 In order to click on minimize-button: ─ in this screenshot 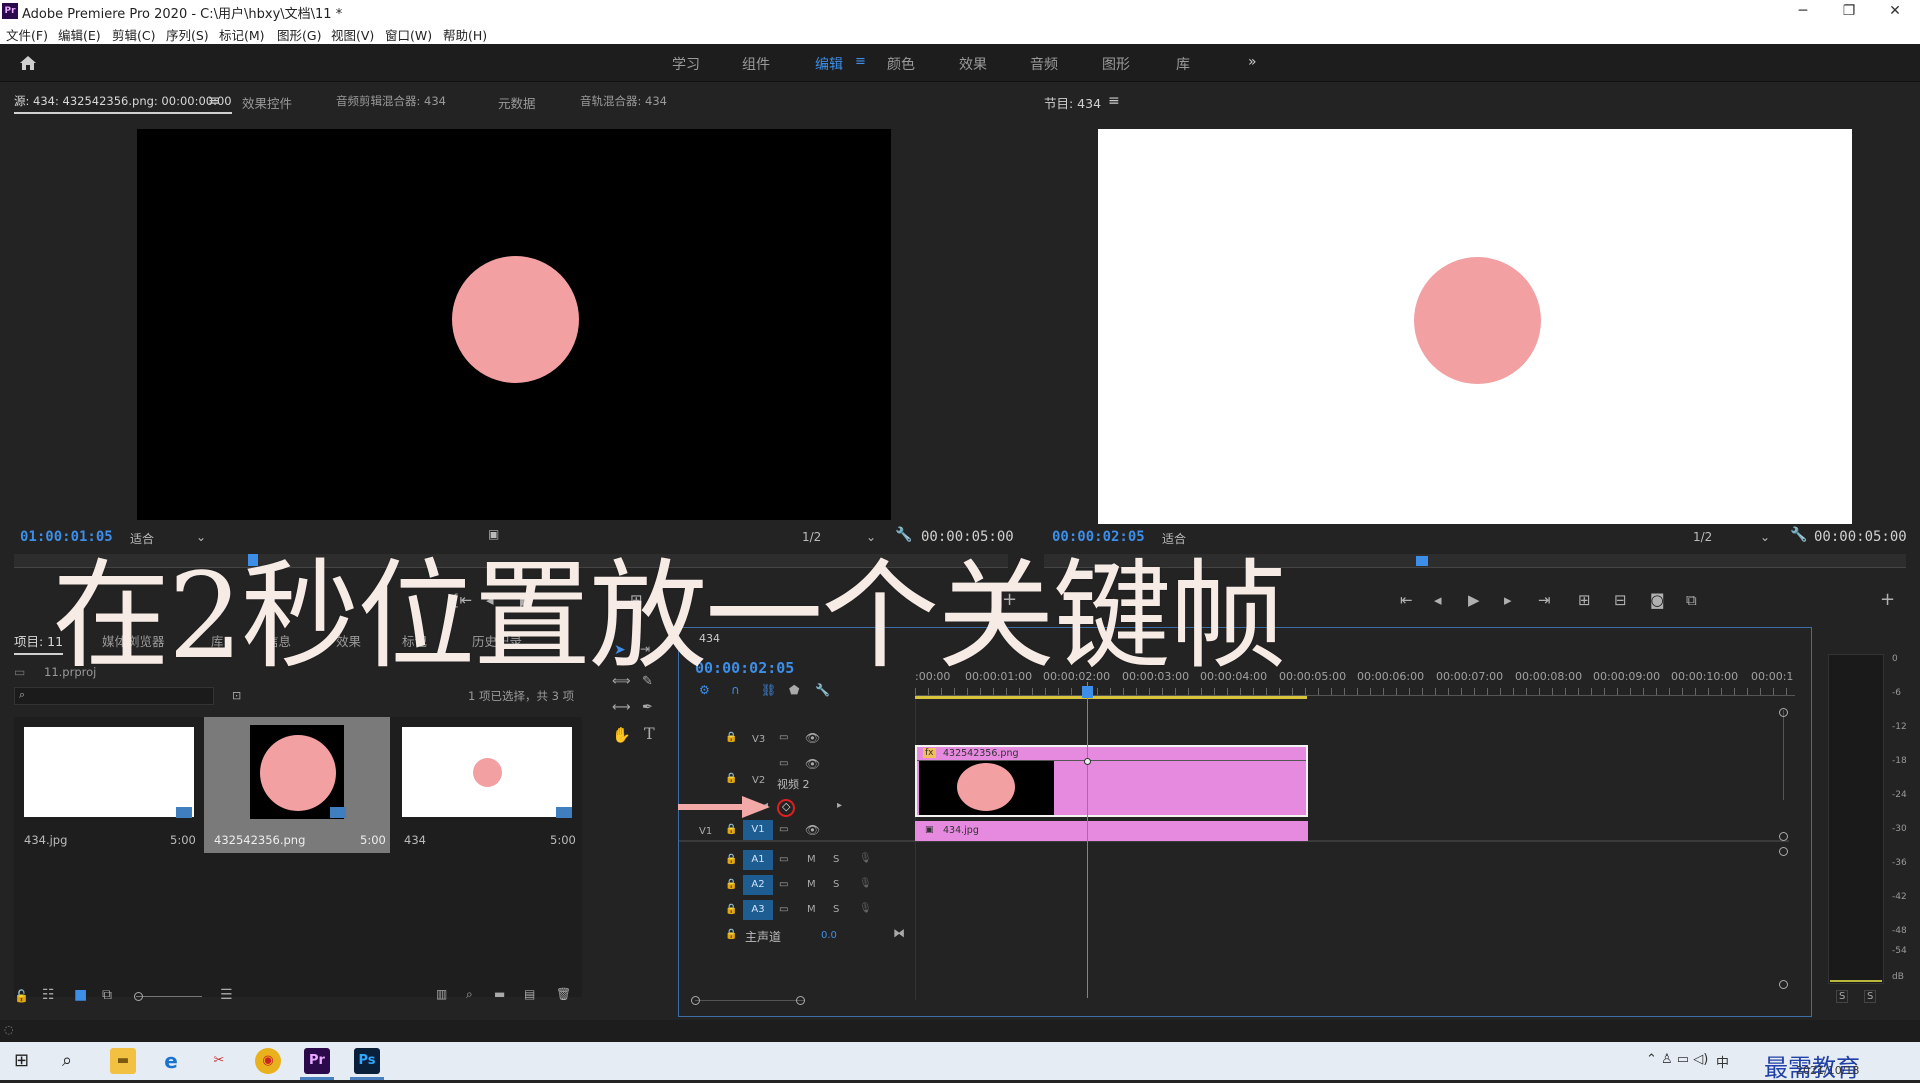, I will do `click(1803, 11)`.